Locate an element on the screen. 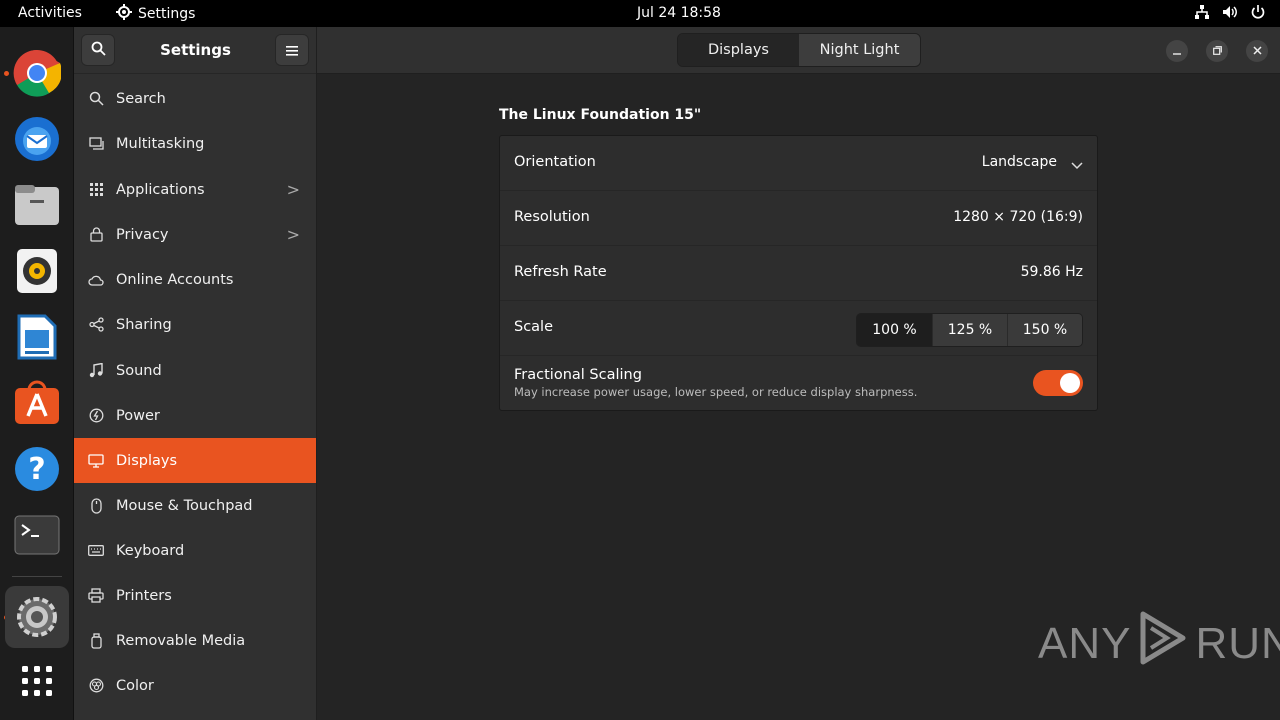 This screenshot has height=720, width=1280. maximize-button is located at coordinates (1217, 51).